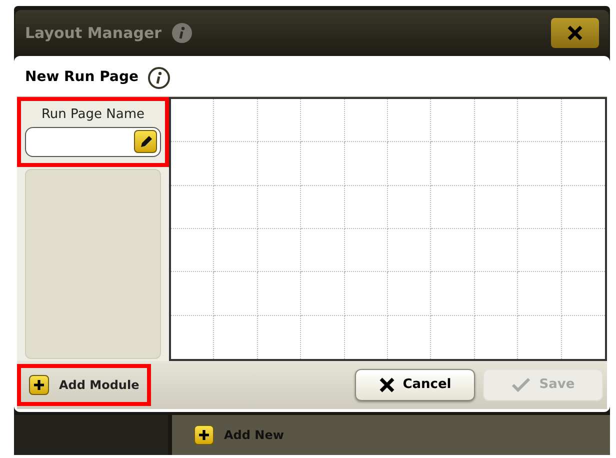 The width and height of the screenshot is (616, 458). I want to click on field-label: Run Page Name, so click(93, 115).